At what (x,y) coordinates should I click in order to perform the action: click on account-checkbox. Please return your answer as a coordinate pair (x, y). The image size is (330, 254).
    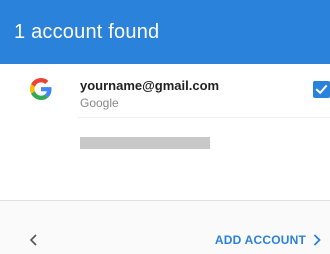
    Looking at the image, I should click on (321, 89).